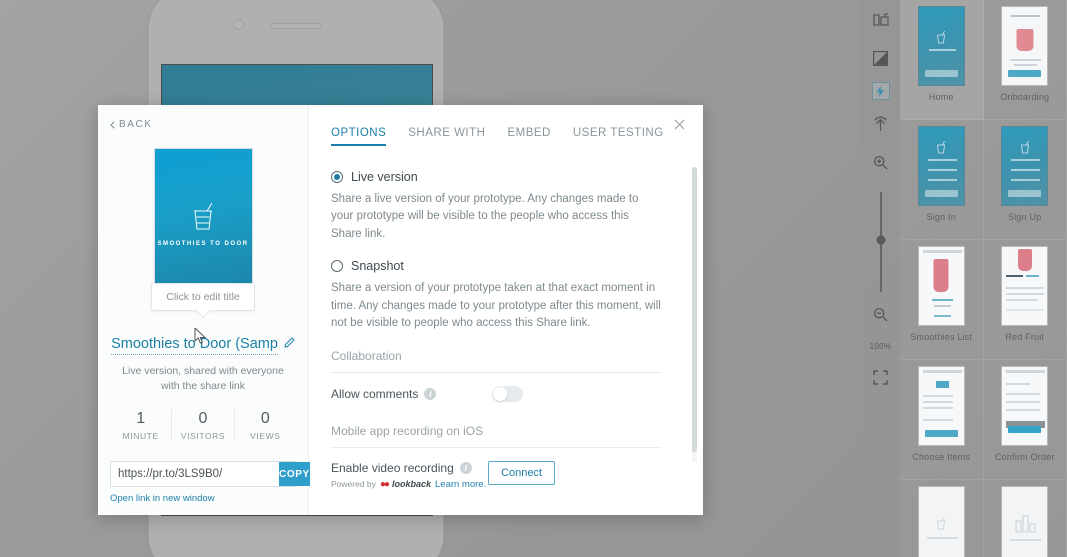  What do you see at coordinates (941, 337) in the screenshot?
I see `thumbnail-label: Smoothies List` at bounding box center [941, 337].